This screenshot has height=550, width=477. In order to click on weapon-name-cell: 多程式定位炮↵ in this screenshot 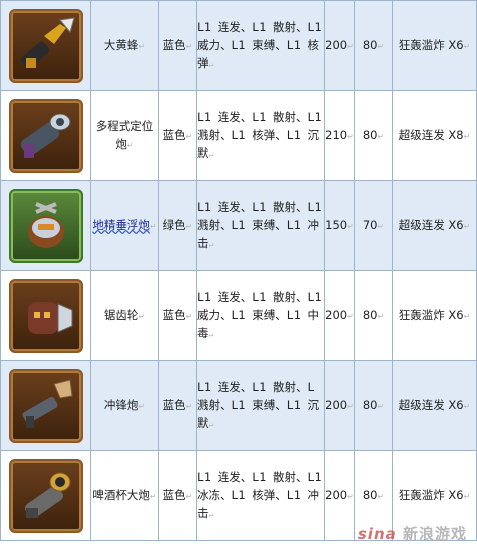, I will do `click(124, 135)`.